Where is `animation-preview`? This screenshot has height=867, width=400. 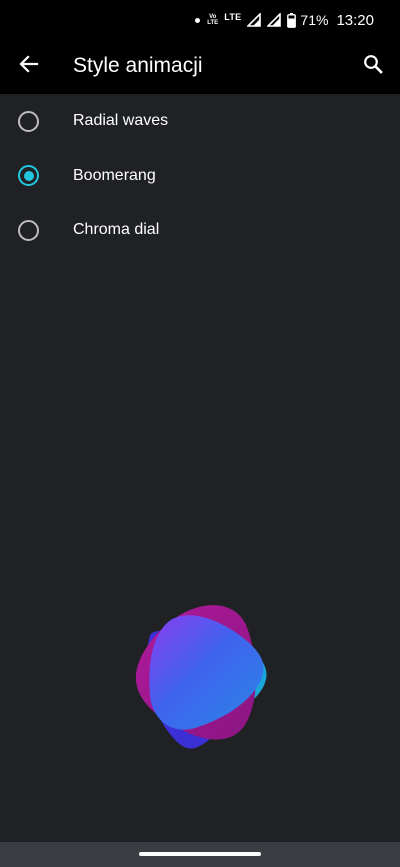 animation-preview is located at coordinates (200, 675).